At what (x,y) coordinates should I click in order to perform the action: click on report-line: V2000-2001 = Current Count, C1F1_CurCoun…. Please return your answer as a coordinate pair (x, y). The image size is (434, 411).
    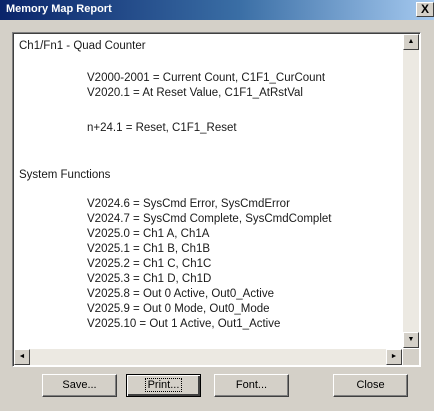
    Looking at the image, I should click on (206, 78).